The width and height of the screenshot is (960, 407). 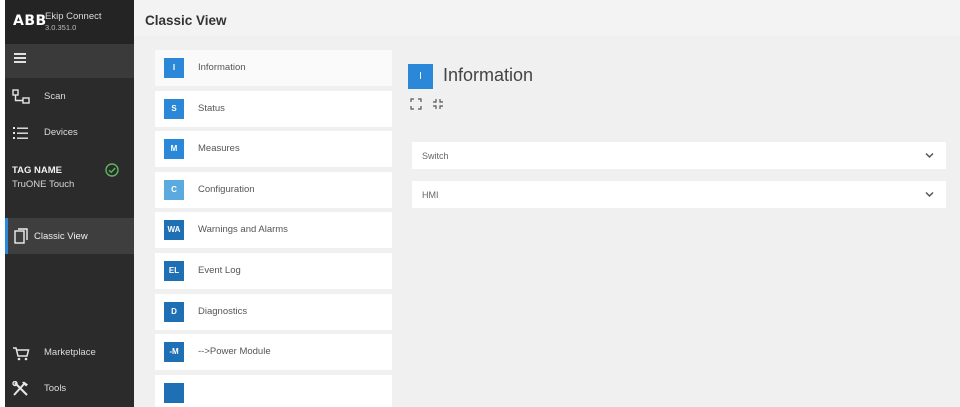 What do you see at coordinates (273, 149) in the screenshot?
I see `list-item: M Measures` at bounding box center [273, 149].